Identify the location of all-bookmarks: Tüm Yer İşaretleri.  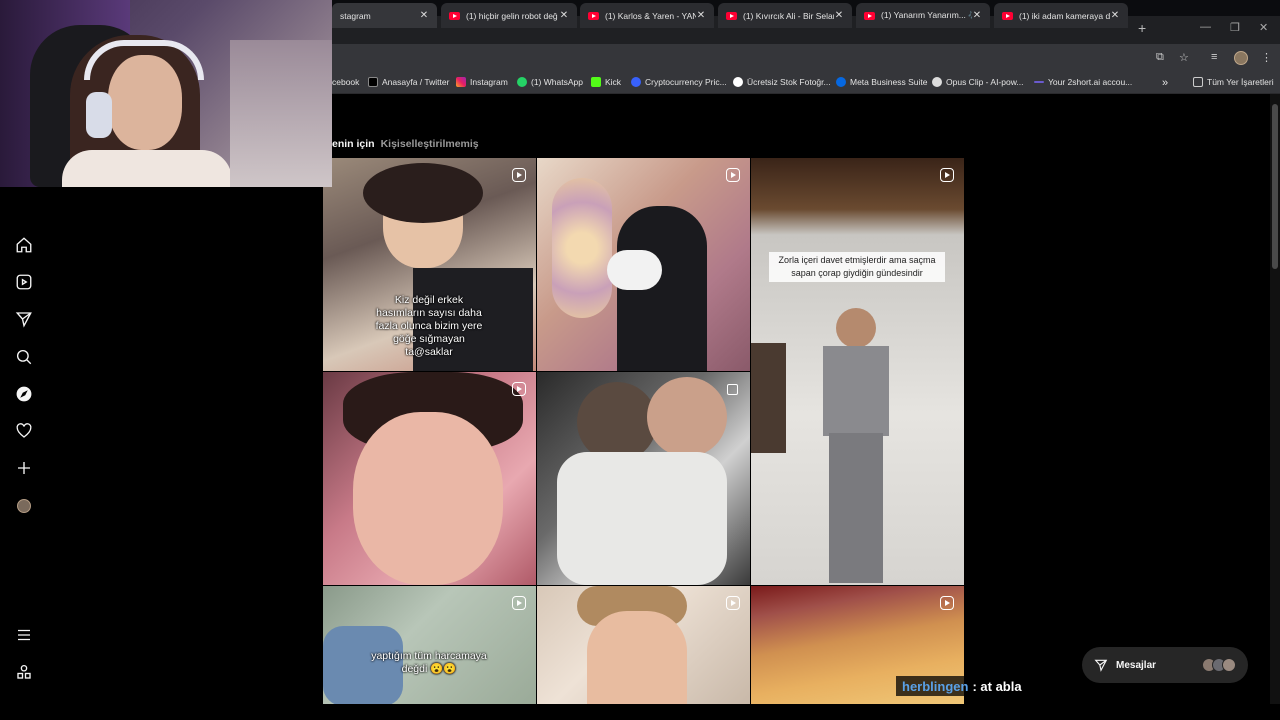
(1233, 82).